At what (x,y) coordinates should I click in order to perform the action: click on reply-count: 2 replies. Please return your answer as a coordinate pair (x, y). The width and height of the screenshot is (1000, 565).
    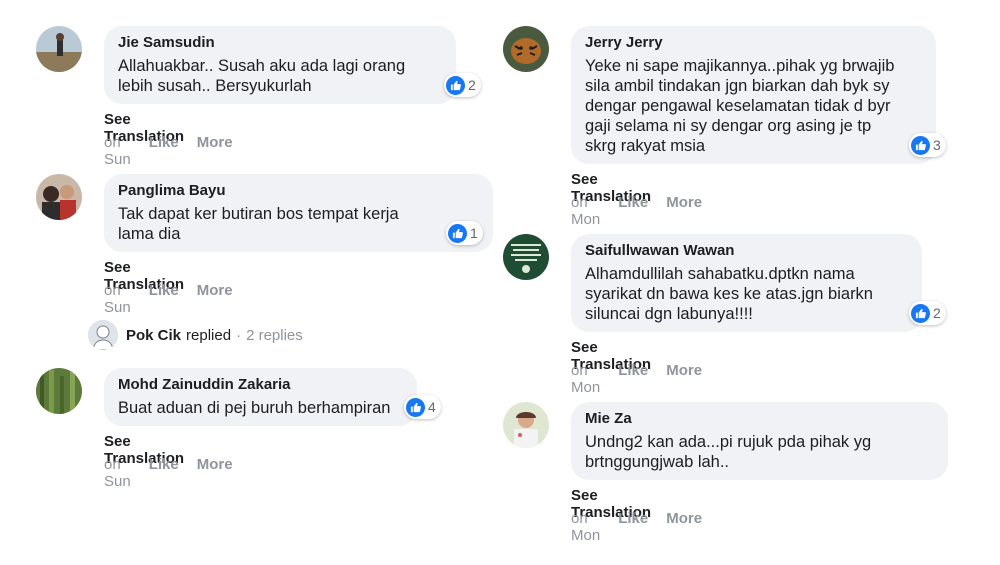
    Looking at the image, I should click on (274, 335).